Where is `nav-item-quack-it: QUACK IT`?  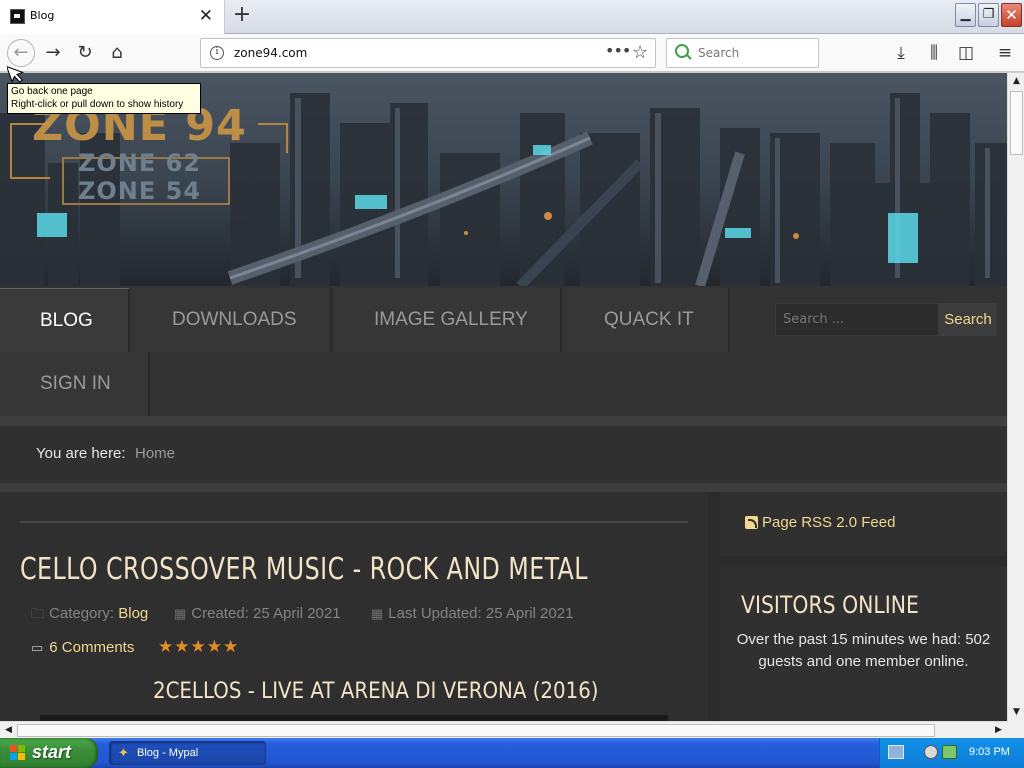 nav-item-quack-it: QUACK IT is located at coordinates (647, 320).